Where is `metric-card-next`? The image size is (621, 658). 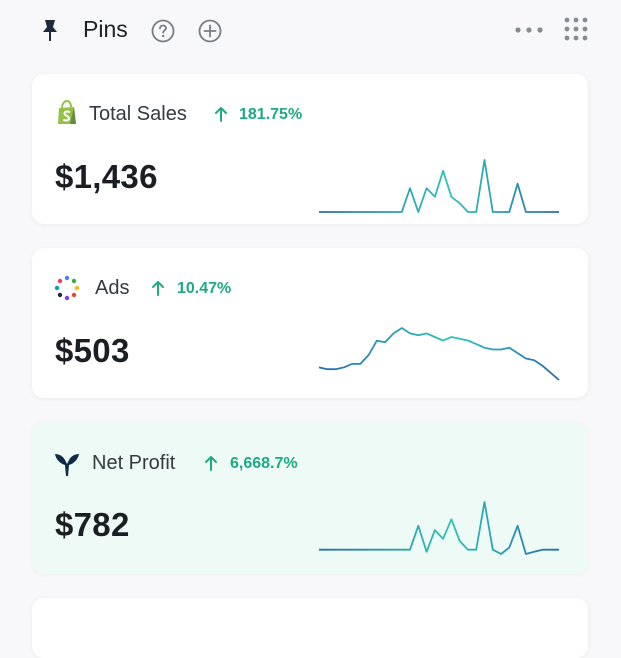
metric-card-next is located at coordinates (310, 628).